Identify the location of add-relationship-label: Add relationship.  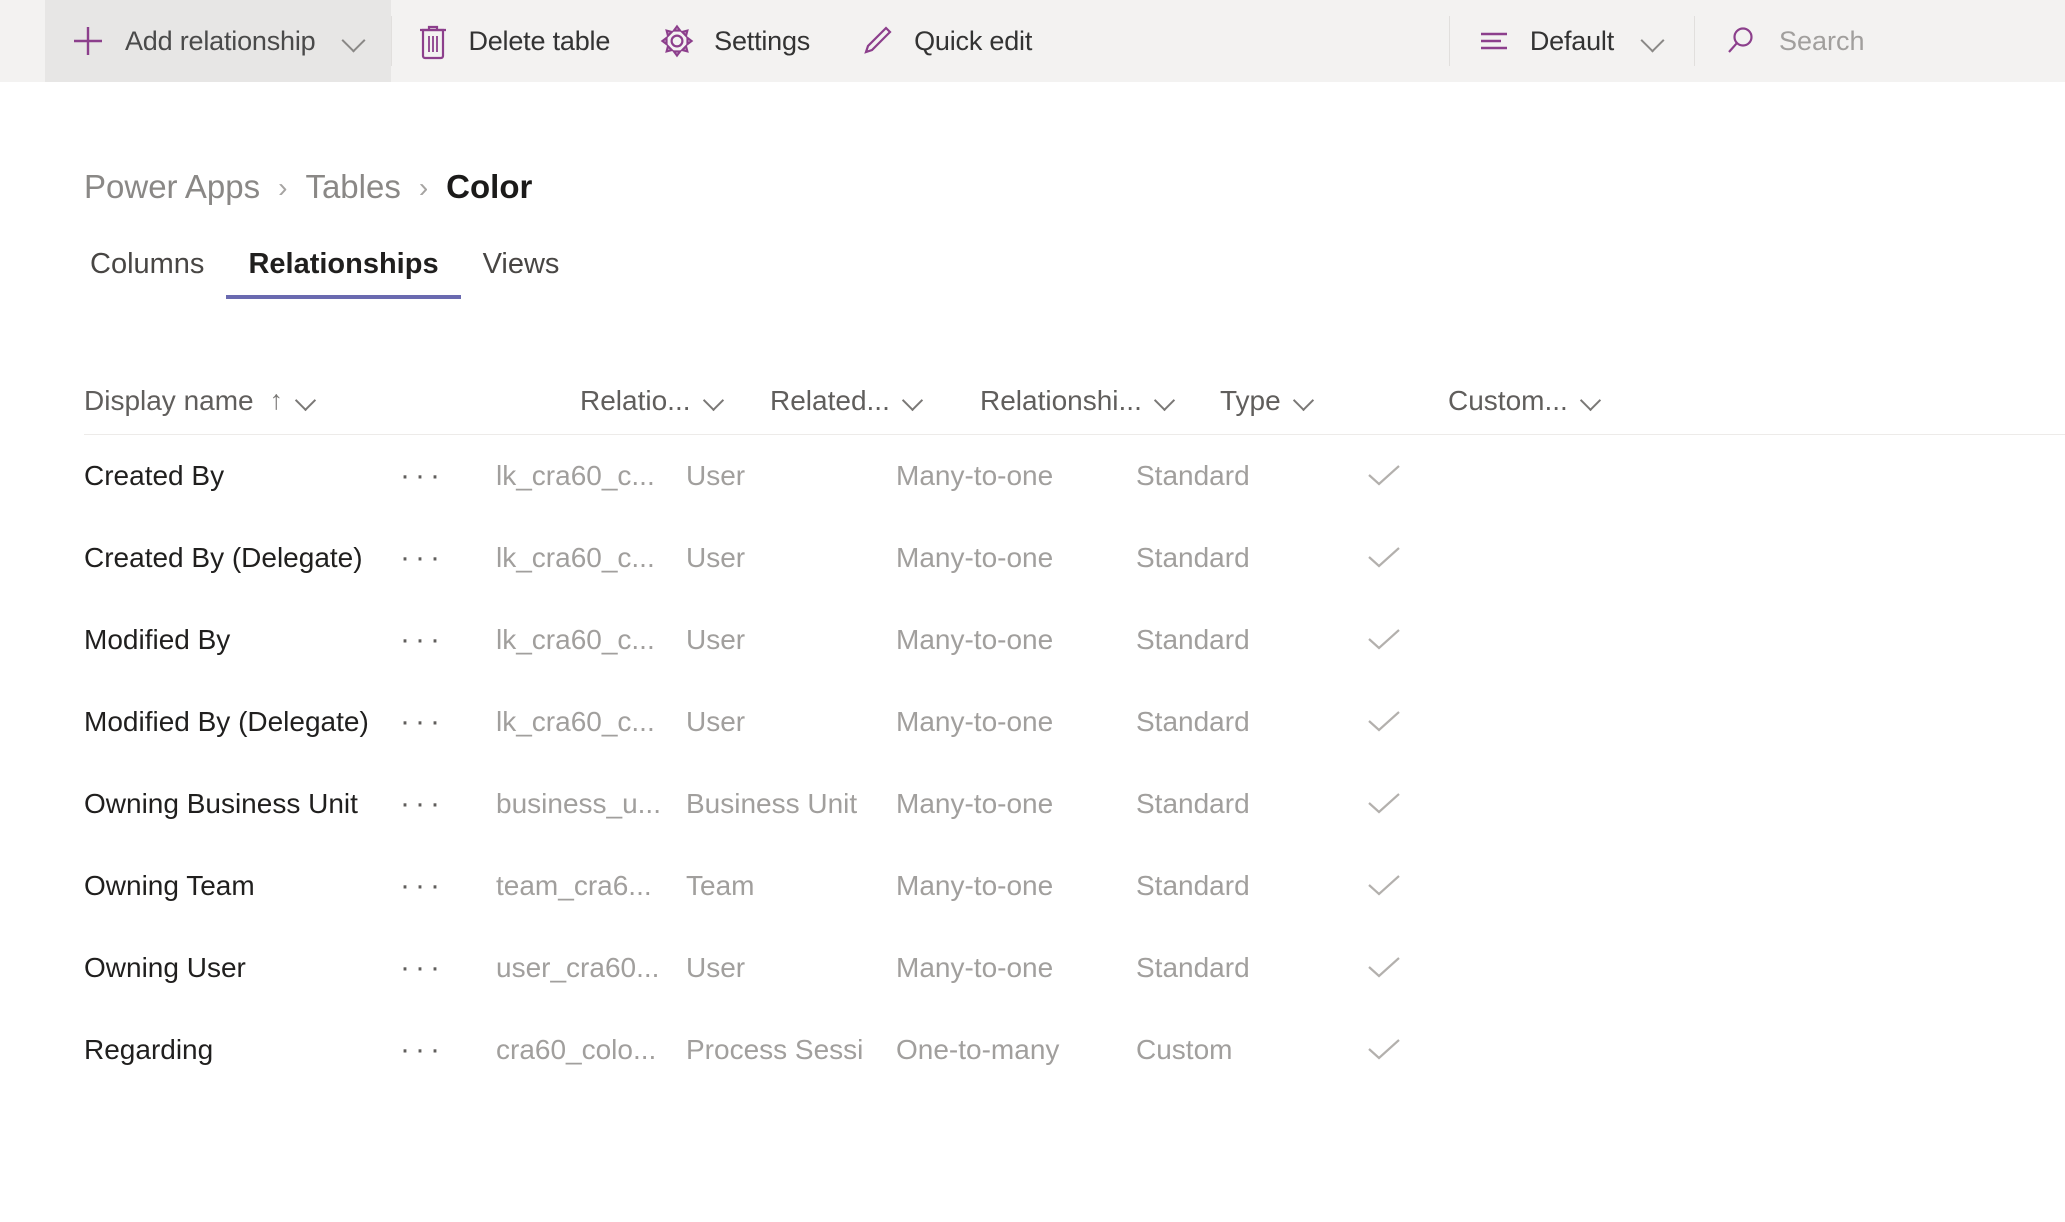
(220, 40).